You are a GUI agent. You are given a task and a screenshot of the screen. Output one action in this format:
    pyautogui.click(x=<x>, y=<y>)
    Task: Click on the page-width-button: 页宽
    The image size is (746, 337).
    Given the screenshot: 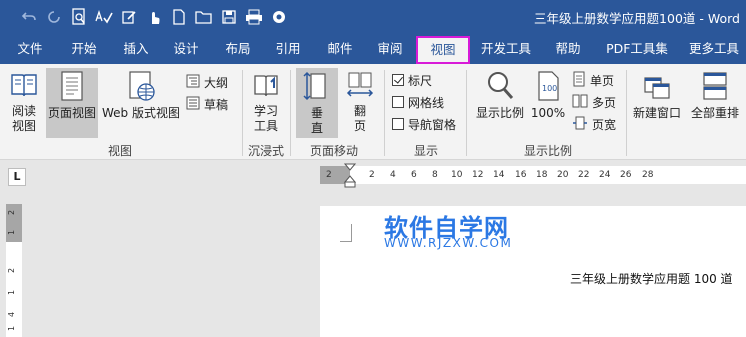 What is the action you would take?
    pyautogui.click(x=594, y=124)
    